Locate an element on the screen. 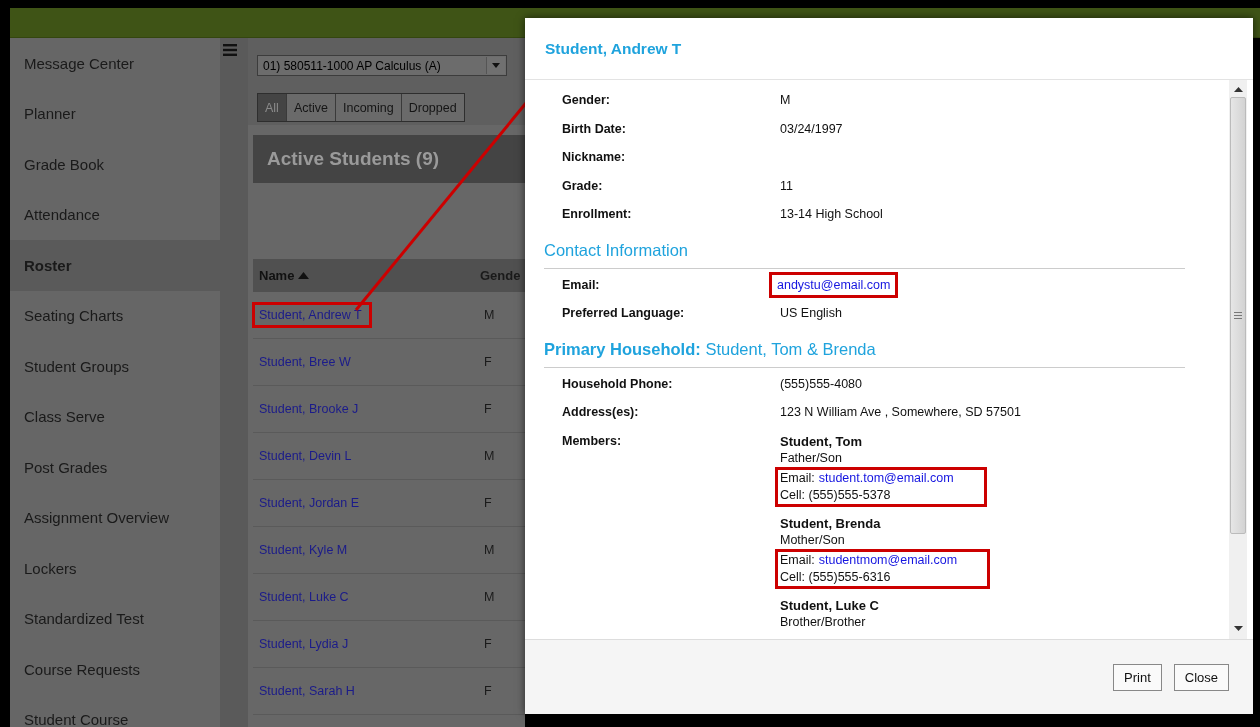 This screenshot has height=727, width=1260. student-link: Student, Bree W is located at coordinates (305, 362).